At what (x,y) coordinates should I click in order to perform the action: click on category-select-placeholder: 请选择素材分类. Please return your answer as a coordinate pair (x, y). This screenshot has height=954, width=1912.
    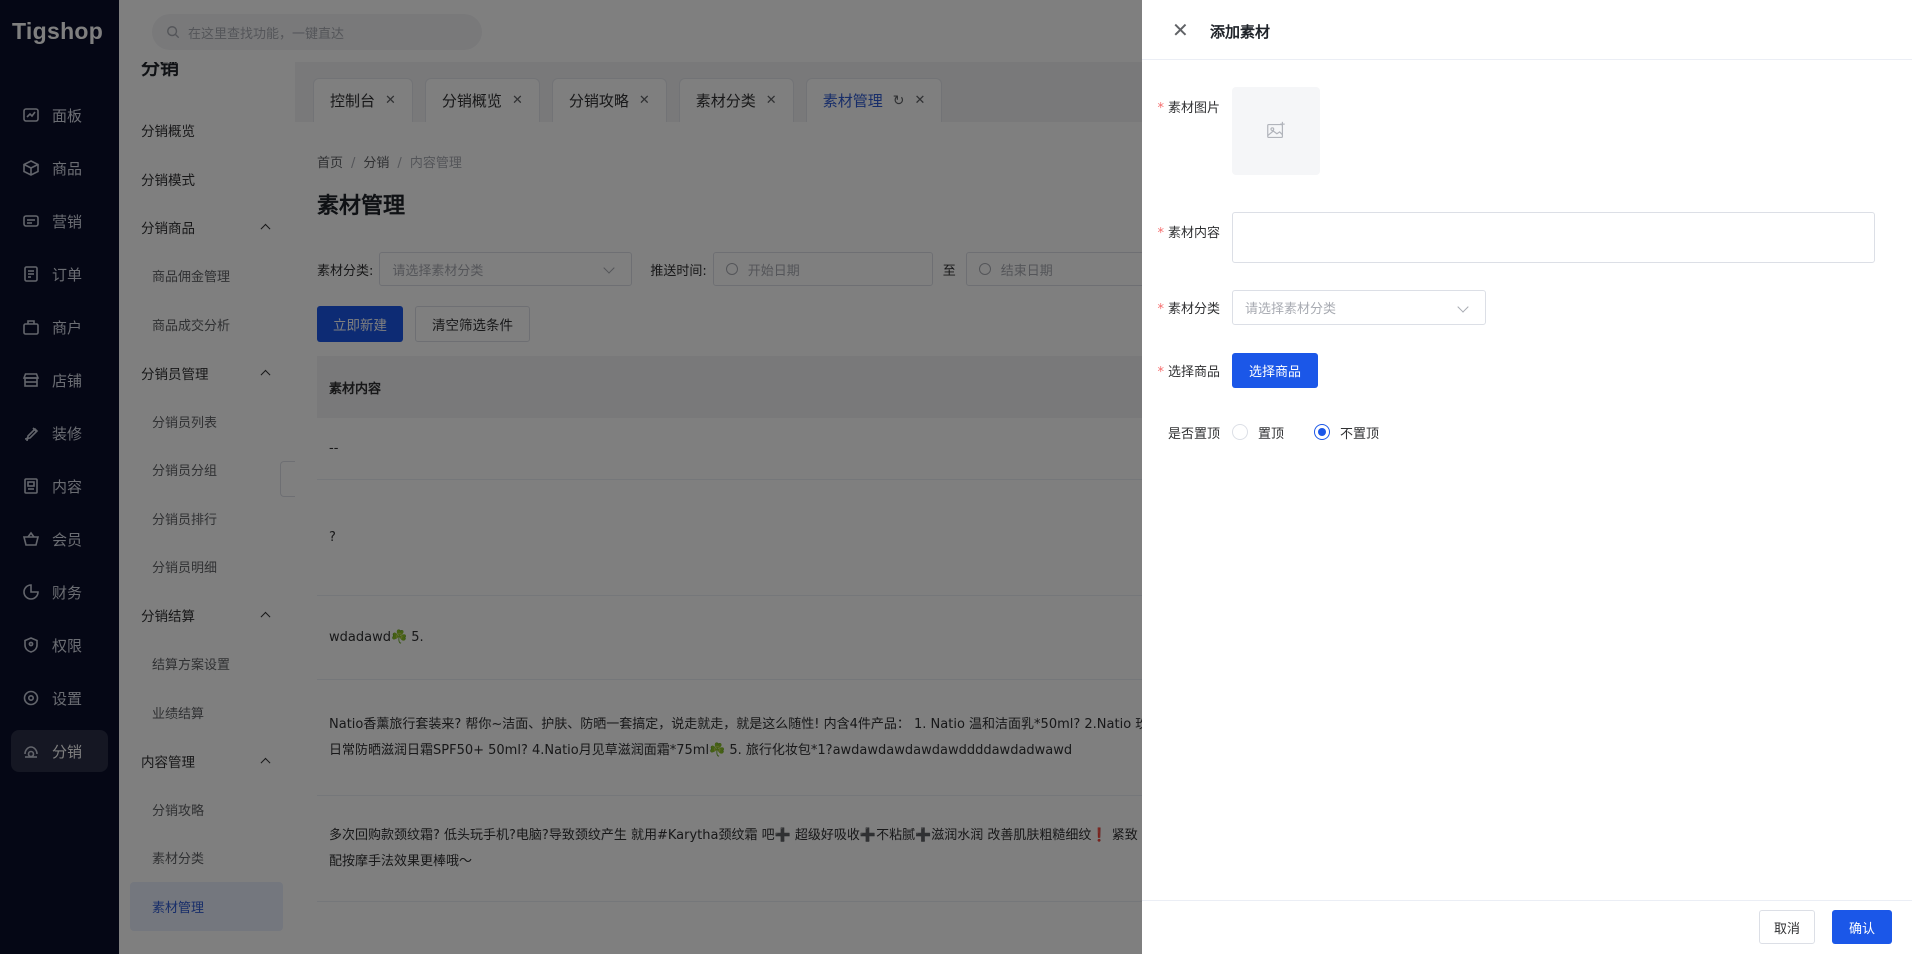
    Looking at the image, I should click on (1291, 309).